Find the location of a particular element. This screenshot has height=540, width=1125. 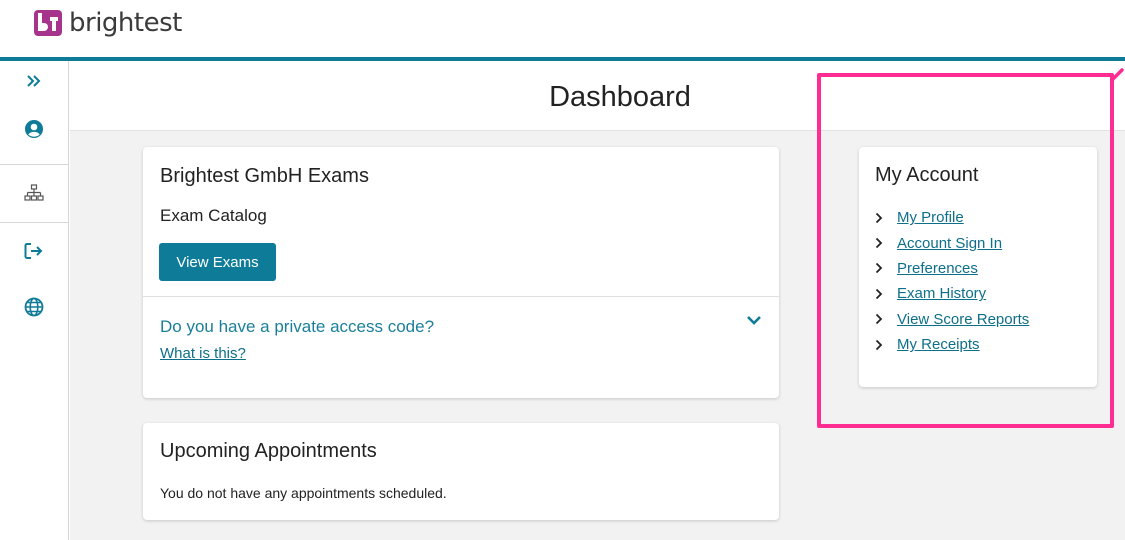

top-bar: brightest is located at coordinates (562, 28).